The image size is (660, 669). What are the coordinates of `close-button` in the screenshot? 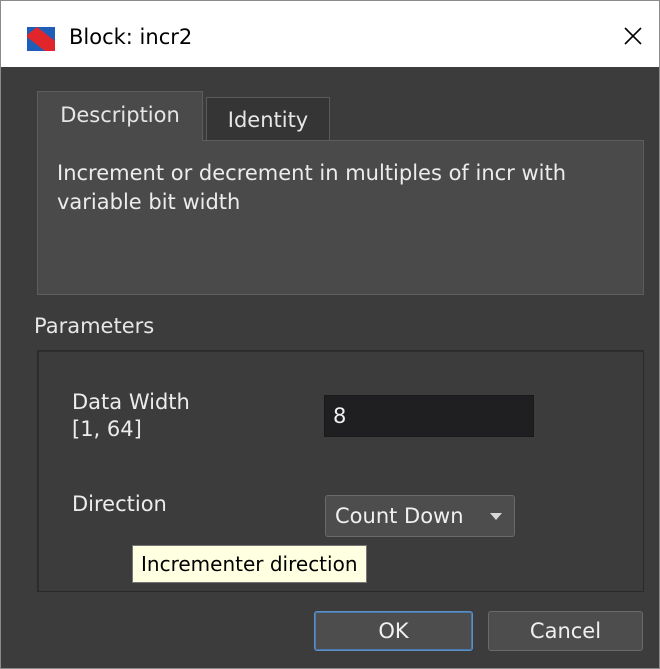 It's located at (633, 38).